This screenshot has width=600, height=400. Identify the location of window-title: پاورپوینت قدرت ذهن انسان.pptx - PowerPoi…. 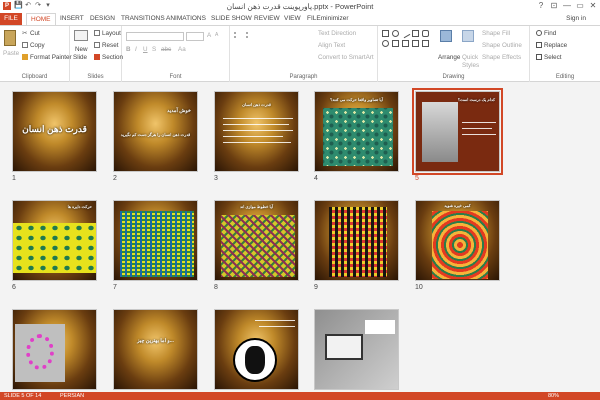
(300, 6).